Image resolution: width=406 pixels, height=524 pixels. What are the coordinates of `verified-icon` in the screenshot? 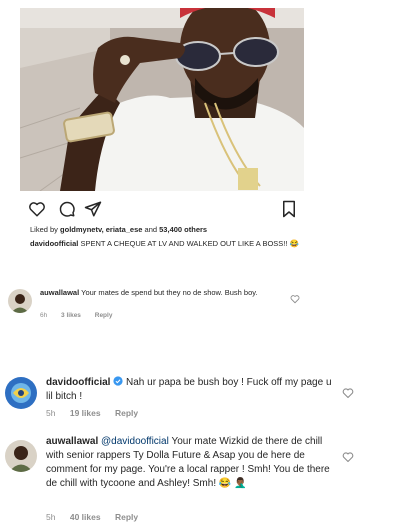 It's located at (118, 381).